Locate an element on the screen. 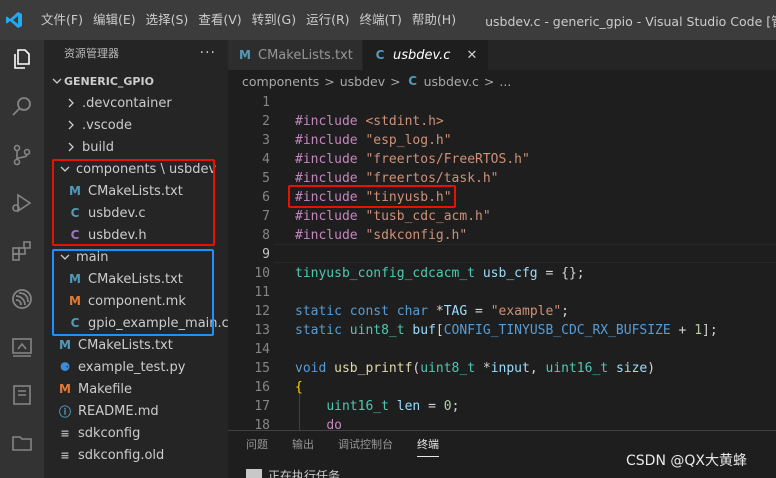 The image size is (776, 478). code-token: usb_printf is located at coordinates (373, 368).